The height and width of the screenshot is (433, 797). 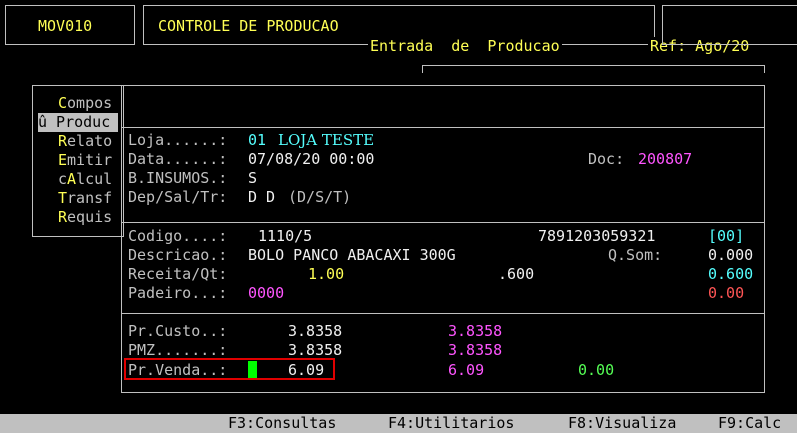 I want to click on venda-extra-value: 0.00, so click(x=596, y=370).